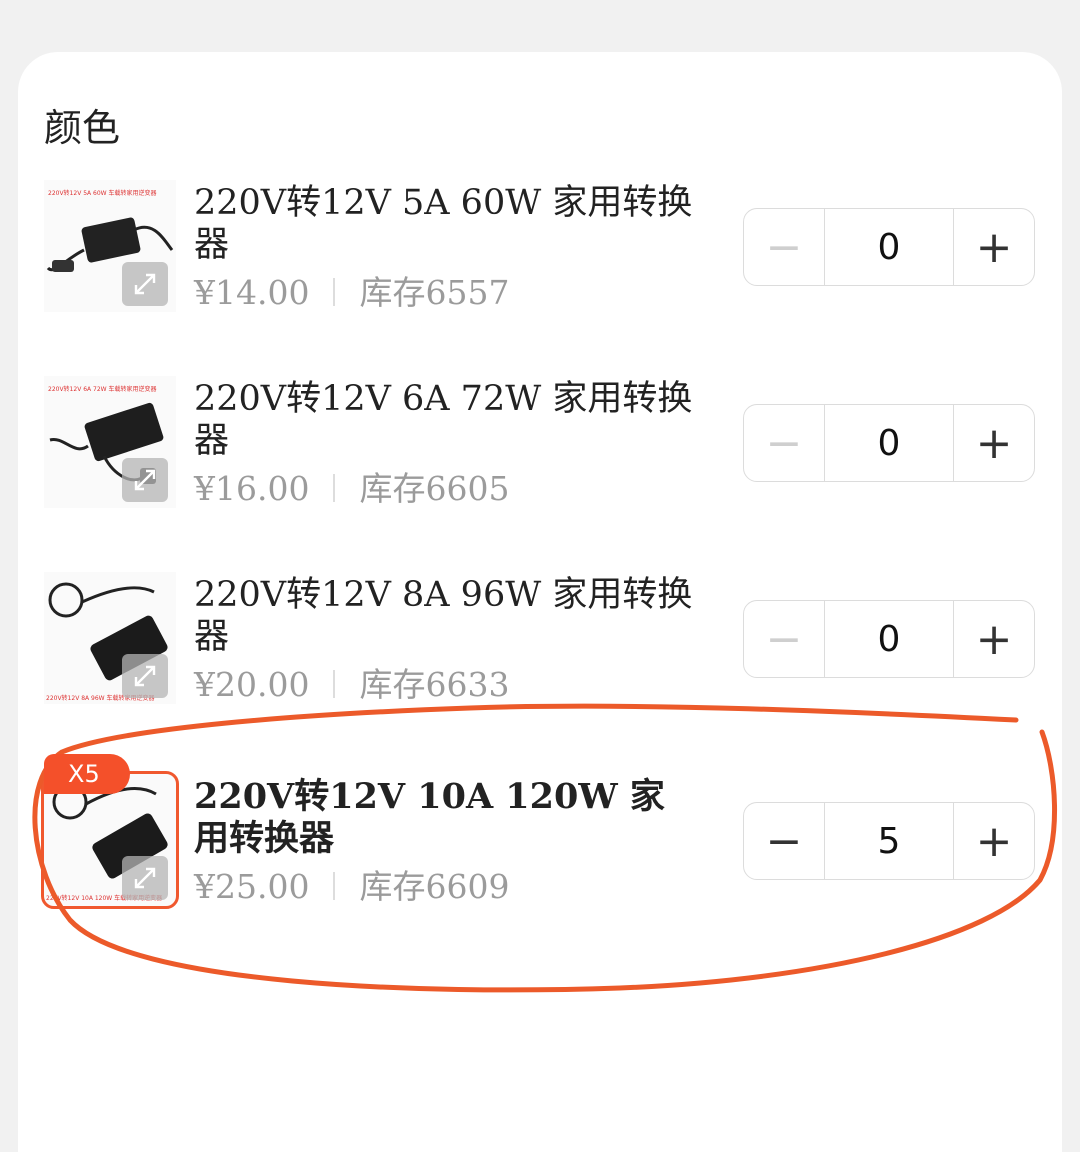 Image resolution: width=1080 pixels, height=1152 pixels. I want to click on price: ¥20.00, so click(252, 684).